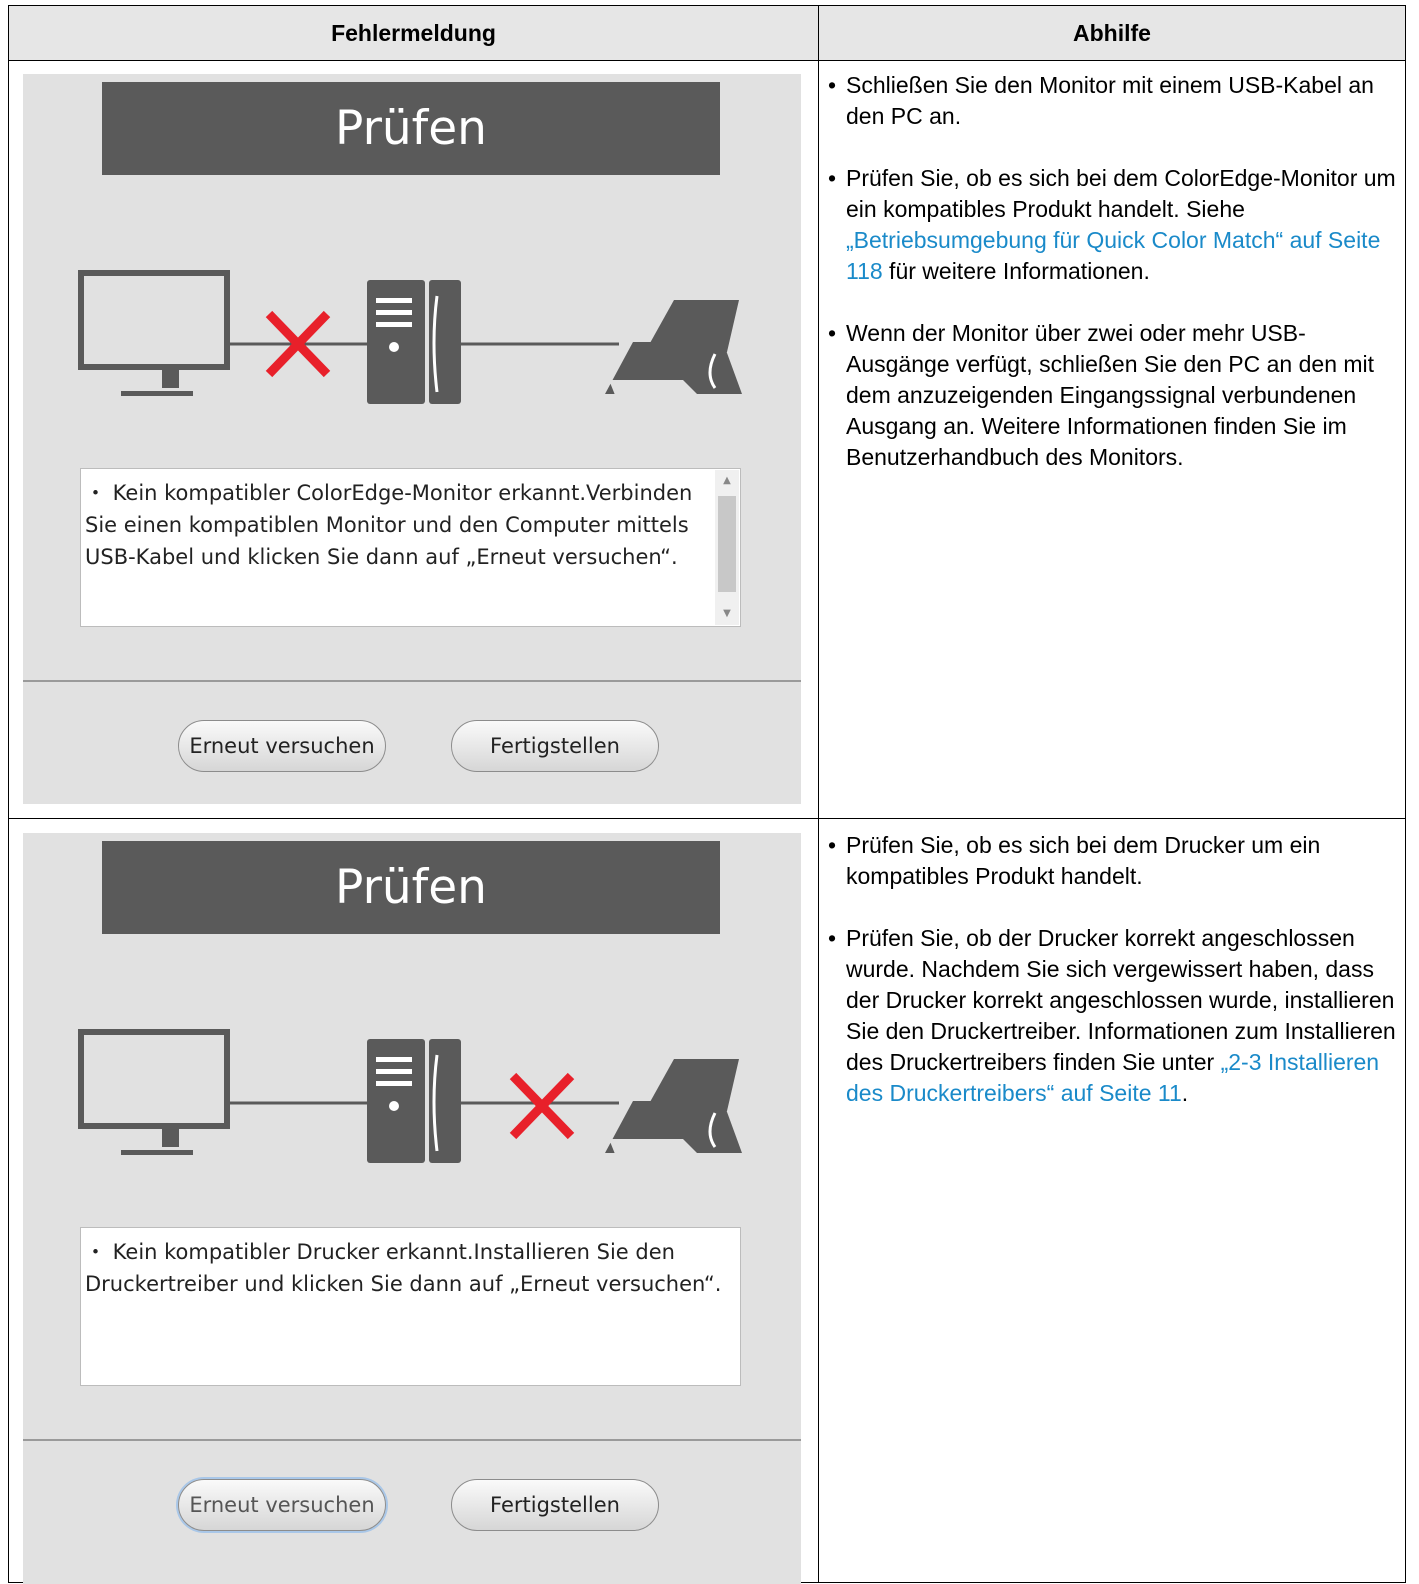  What do you see at coordinates (413, 33) in the screenshot?
I see `header-error-message: Fehlermeldung` at bounding box center [413, 33].